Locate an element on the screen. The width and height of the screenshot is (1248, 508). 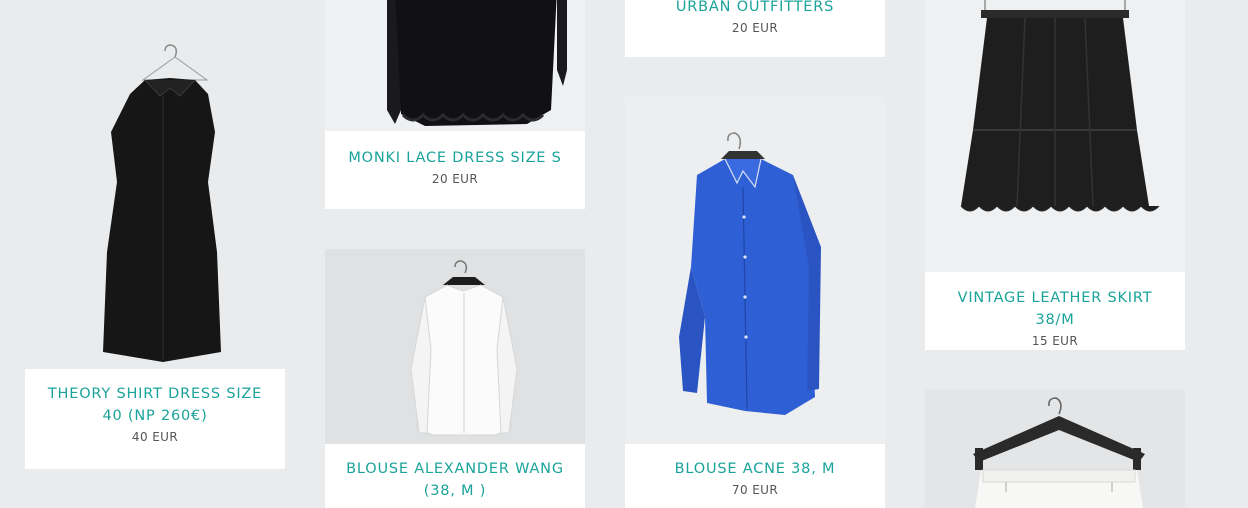
product-info: URBAN OUTFITTERS 20 EUR is located at coordinates (755, 28).